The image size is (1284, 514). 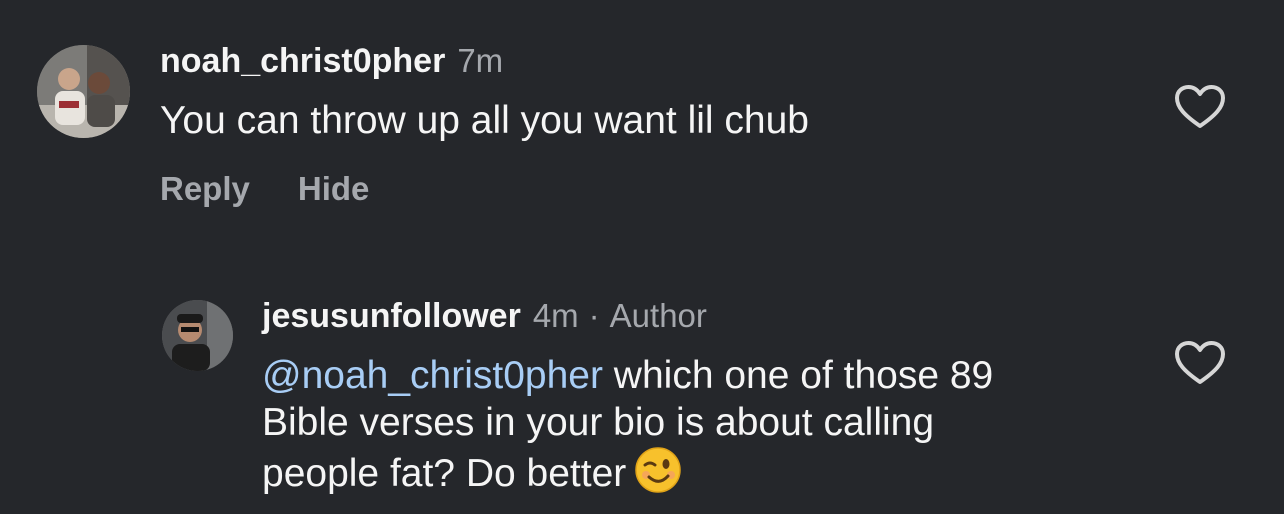 I want to click on comment-time: 4m, so click(x=555, y=315).